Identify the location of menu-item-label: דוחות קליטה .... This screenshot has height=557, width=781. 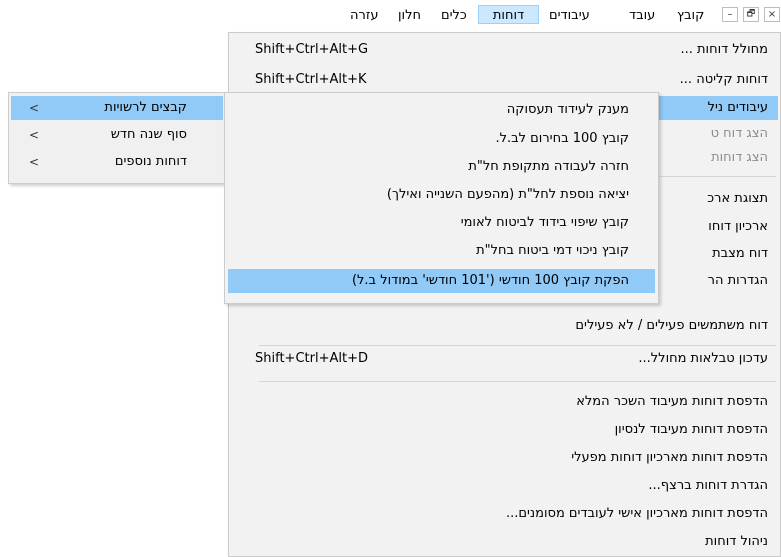
(723, 79).